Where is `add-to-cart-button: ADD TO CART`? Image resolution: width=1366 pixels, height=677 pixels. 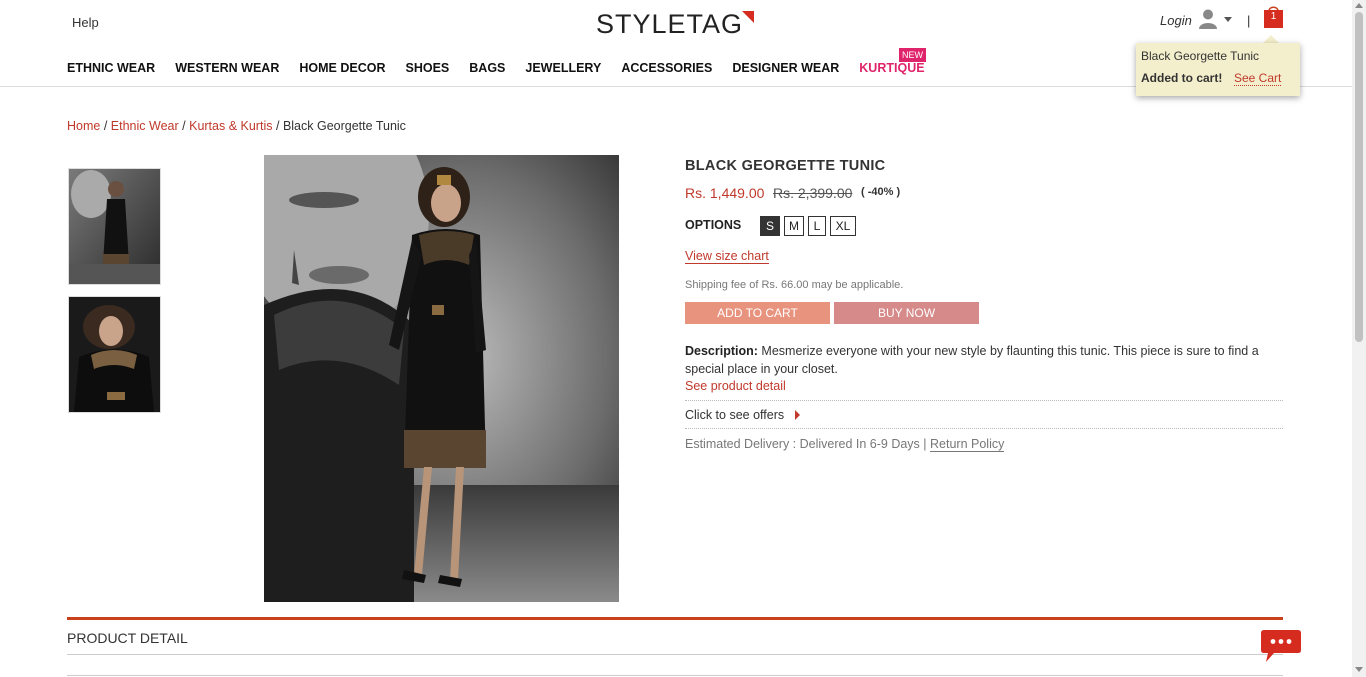
add-to-cart-button: ADD TO CART is located at coordinates (757, 313).